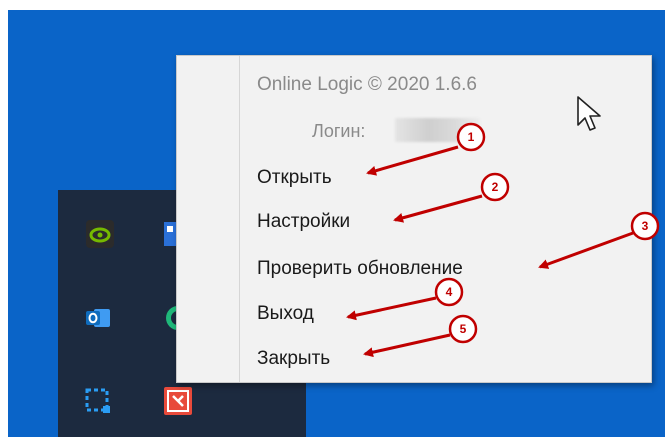 This screenshot has height=437, width=665. Describe the element at coordinates (293, 359) in the screenshot. I see `menu-item-close: Закрыть` at that location.